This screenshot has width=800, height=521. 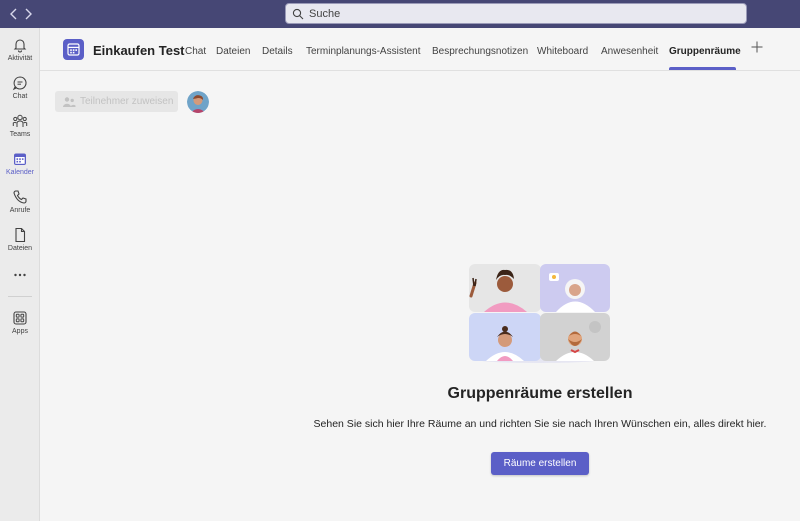 I want to click on bell-icon, so click(x=20, y=46).